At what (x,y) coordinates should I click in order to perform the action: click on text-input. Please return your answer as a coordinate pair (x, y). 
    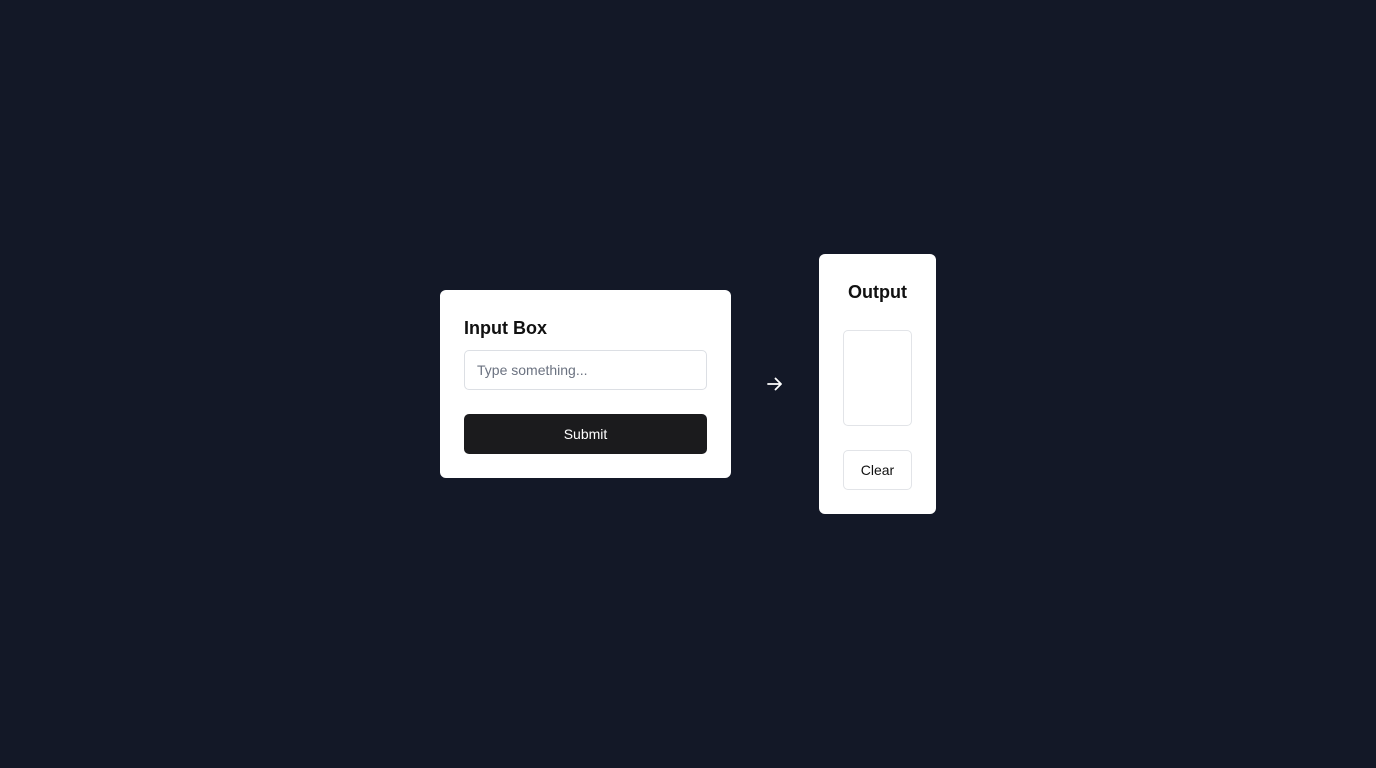
    Looking at the image, I should click on (585, 370).